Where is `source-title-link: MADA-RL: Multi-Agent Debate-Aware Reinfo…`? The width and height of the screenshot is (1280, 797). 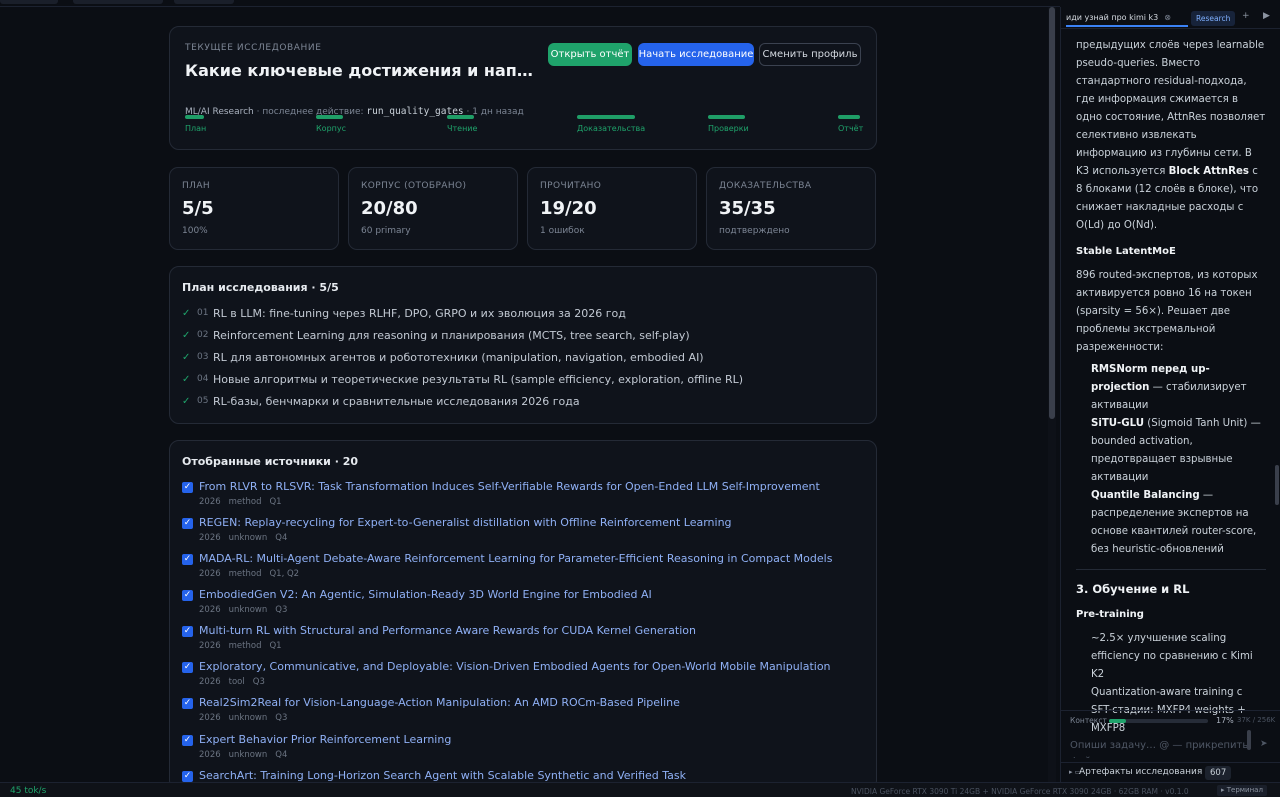 source-title-link: MADA-RL: Multi-Agent Debate-Aware Reinfo… is located at coordinates (515, 558).